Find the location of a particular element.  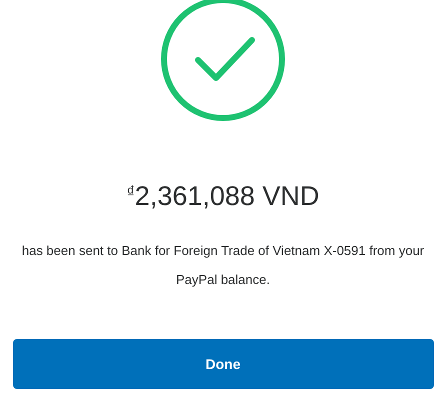

amount: $^{₫}$2,361,088 VND is located at coordinates (223, 196).